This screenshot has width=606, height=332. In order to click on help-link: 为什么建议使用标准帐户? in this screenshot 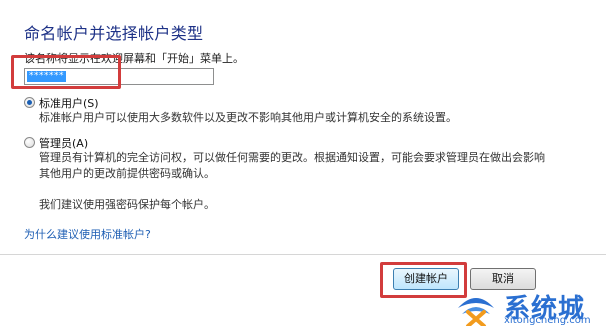, I will do `click(87, 234)`.